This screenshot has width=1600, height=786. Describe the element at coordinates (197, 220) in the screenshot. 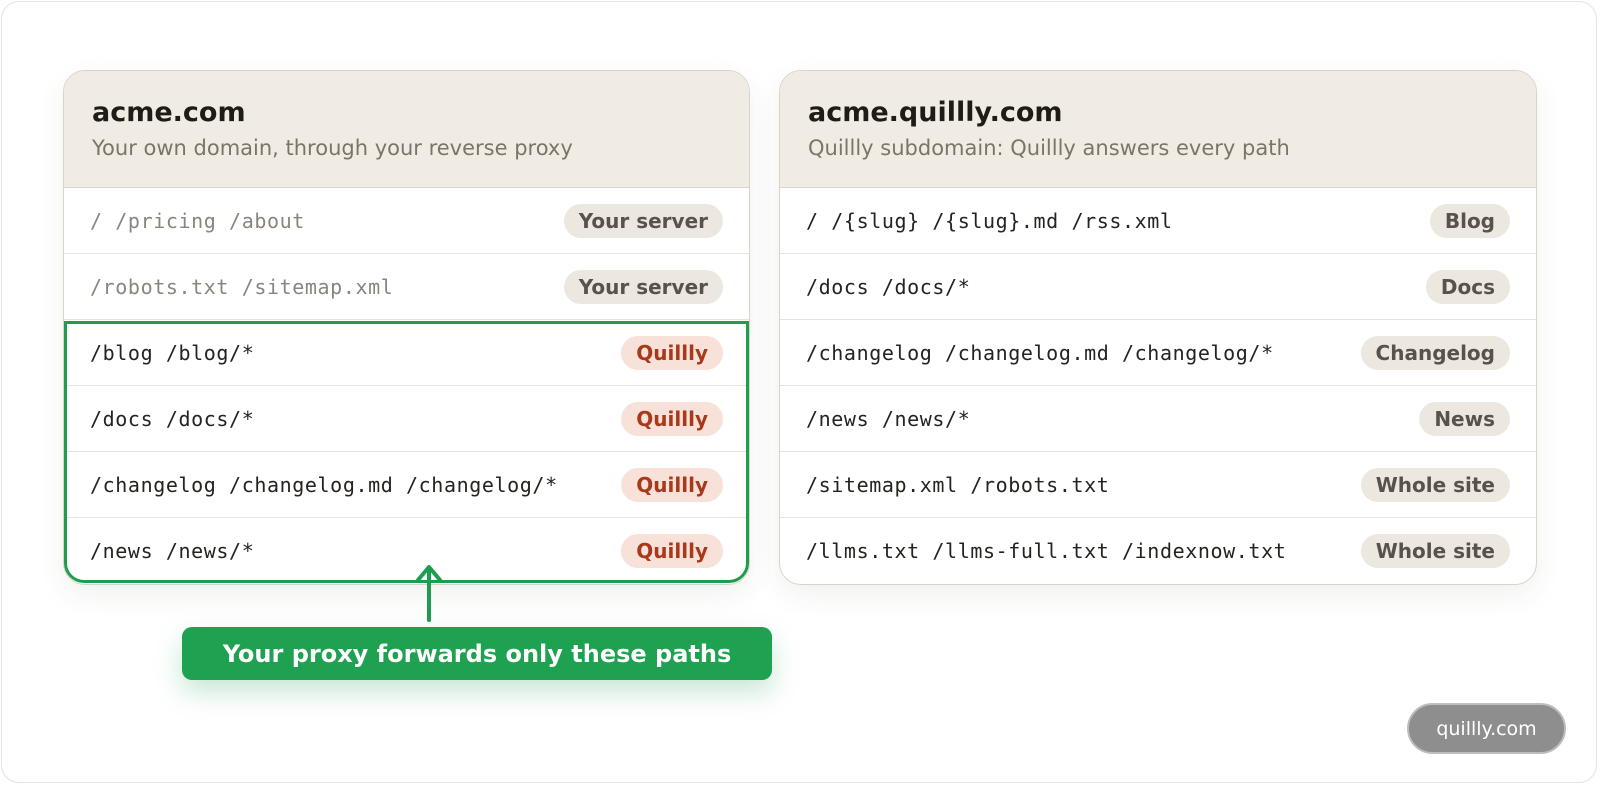

I see `route-path: / /pricing /about` at that location.